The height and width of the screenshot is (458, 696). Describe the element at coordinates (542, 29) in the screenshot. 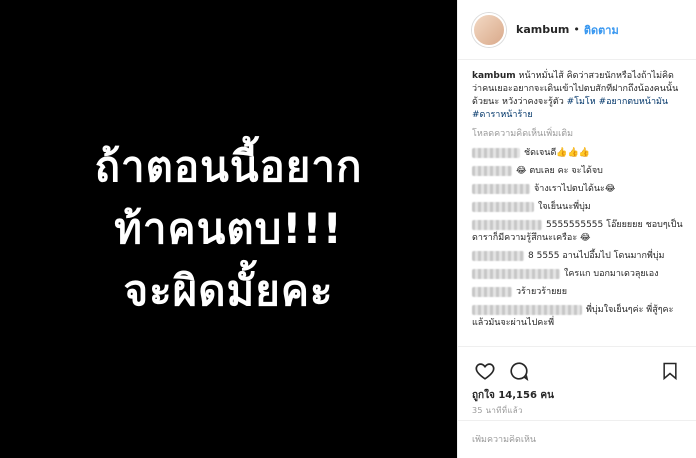

I see `header-username: kambum` at that location.